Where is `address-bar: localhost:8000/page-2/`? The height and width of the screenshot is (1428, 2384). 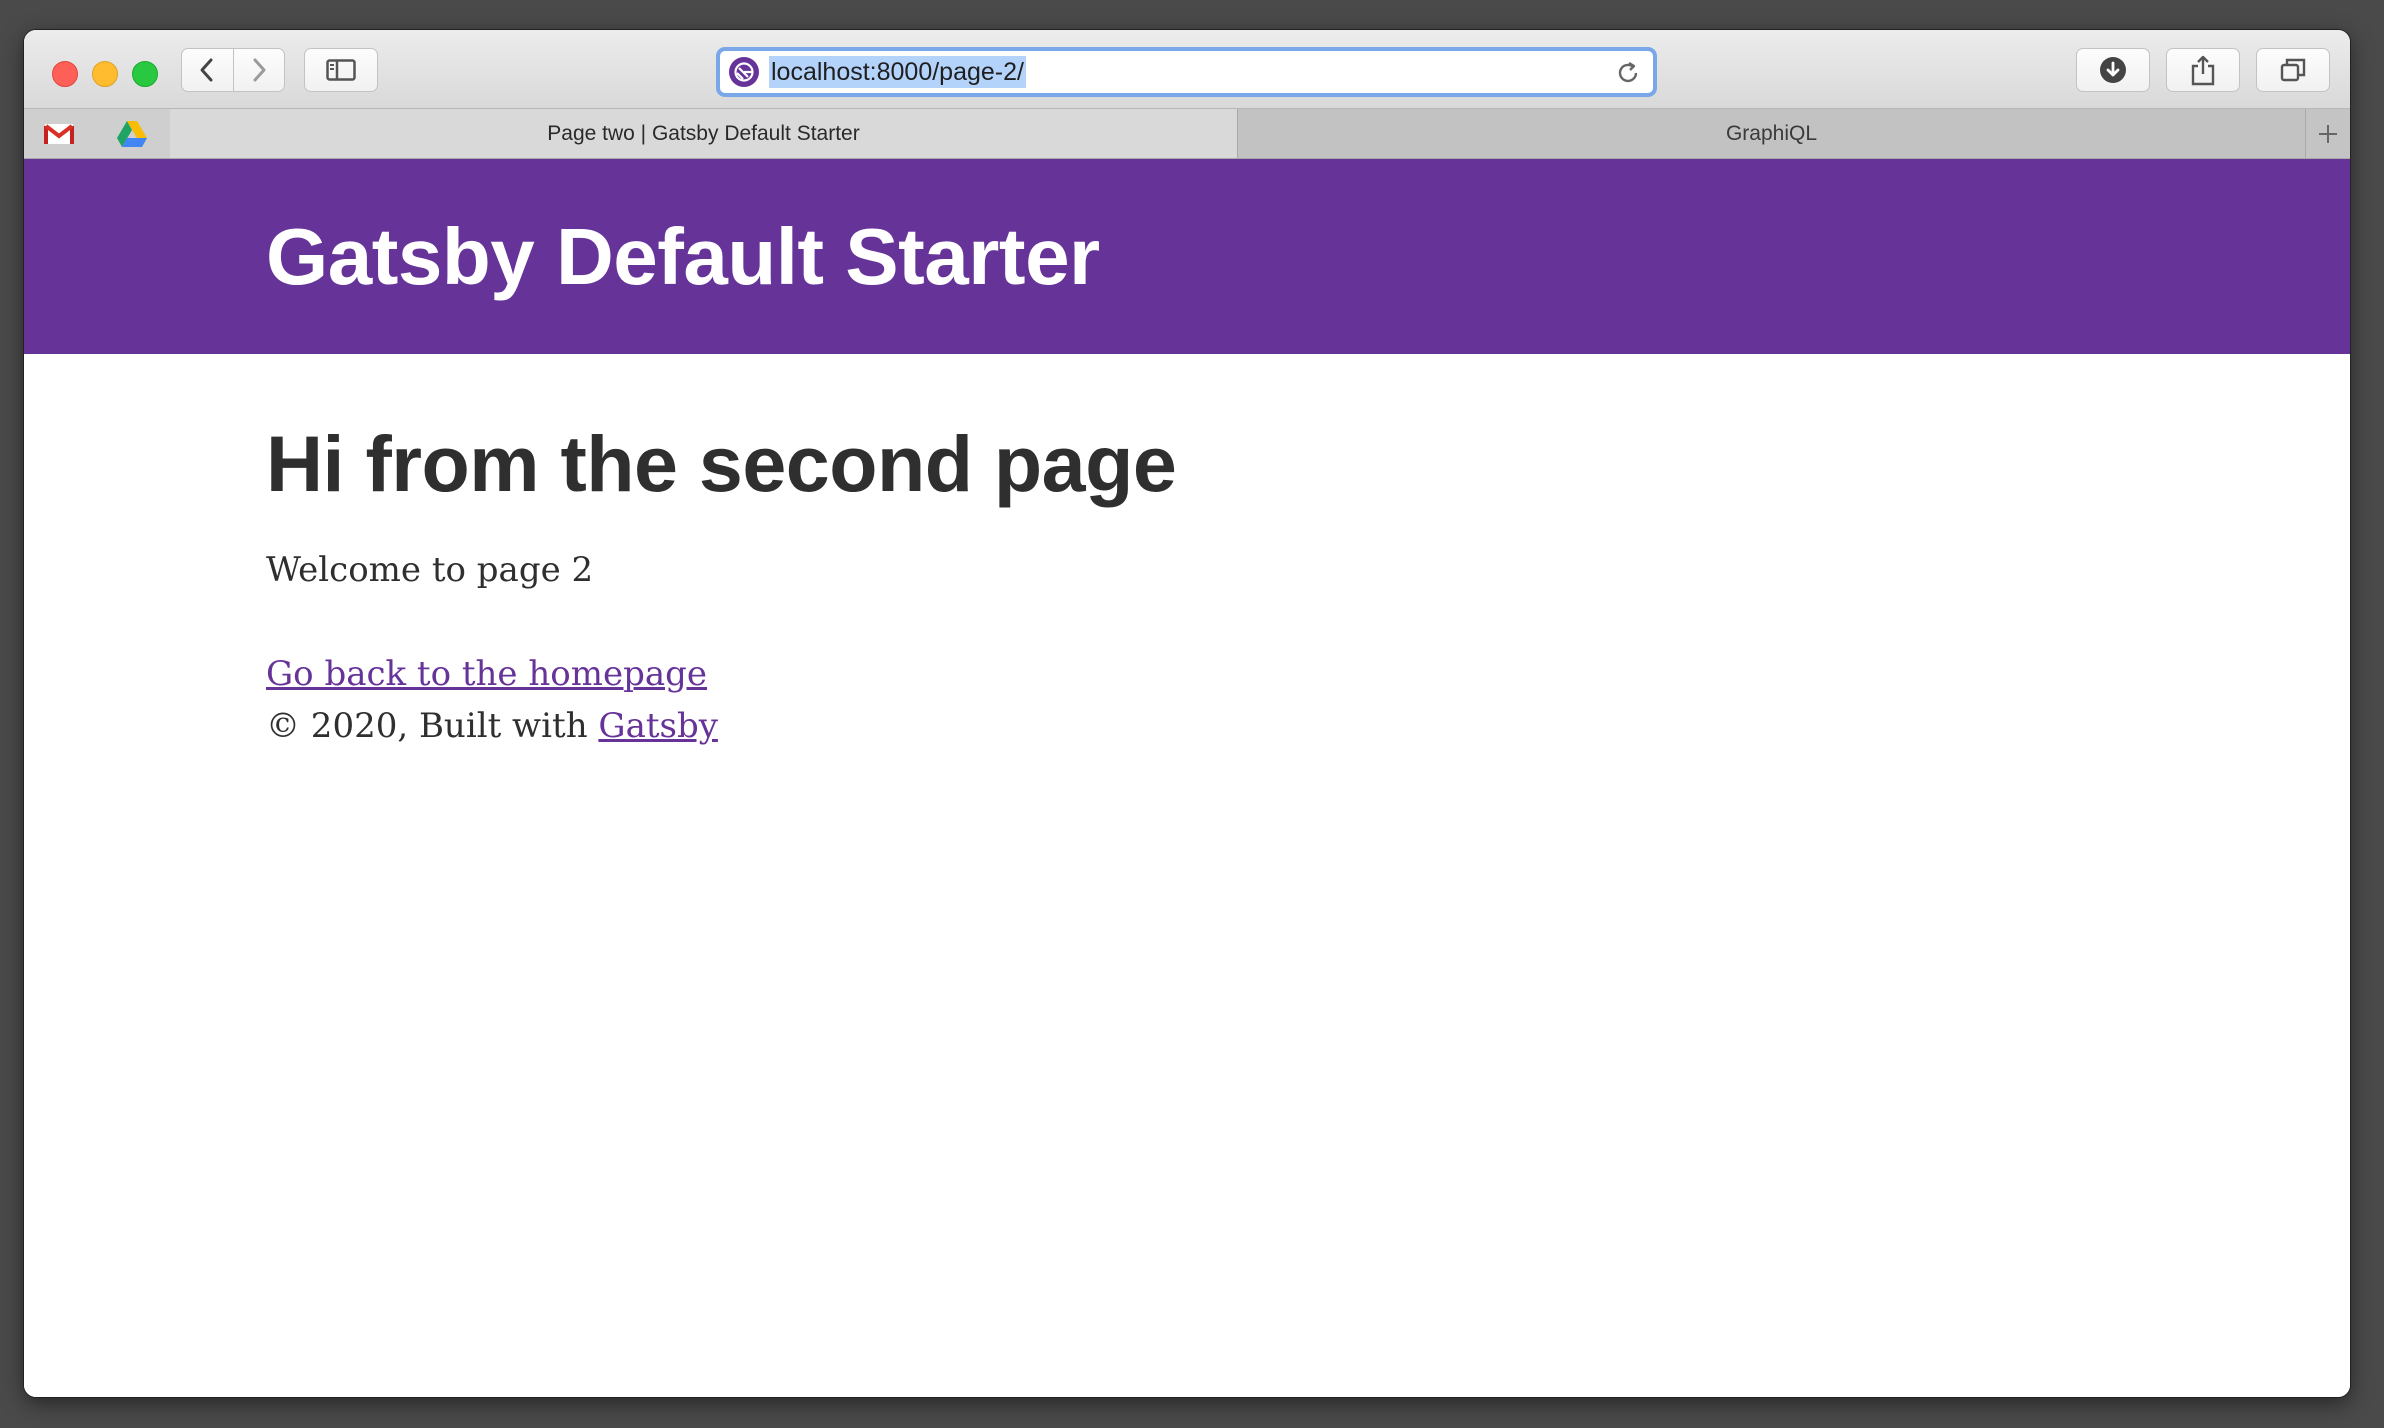 address-bar: localhost:8000/page-2/ is located at coordinates (1186, 72).